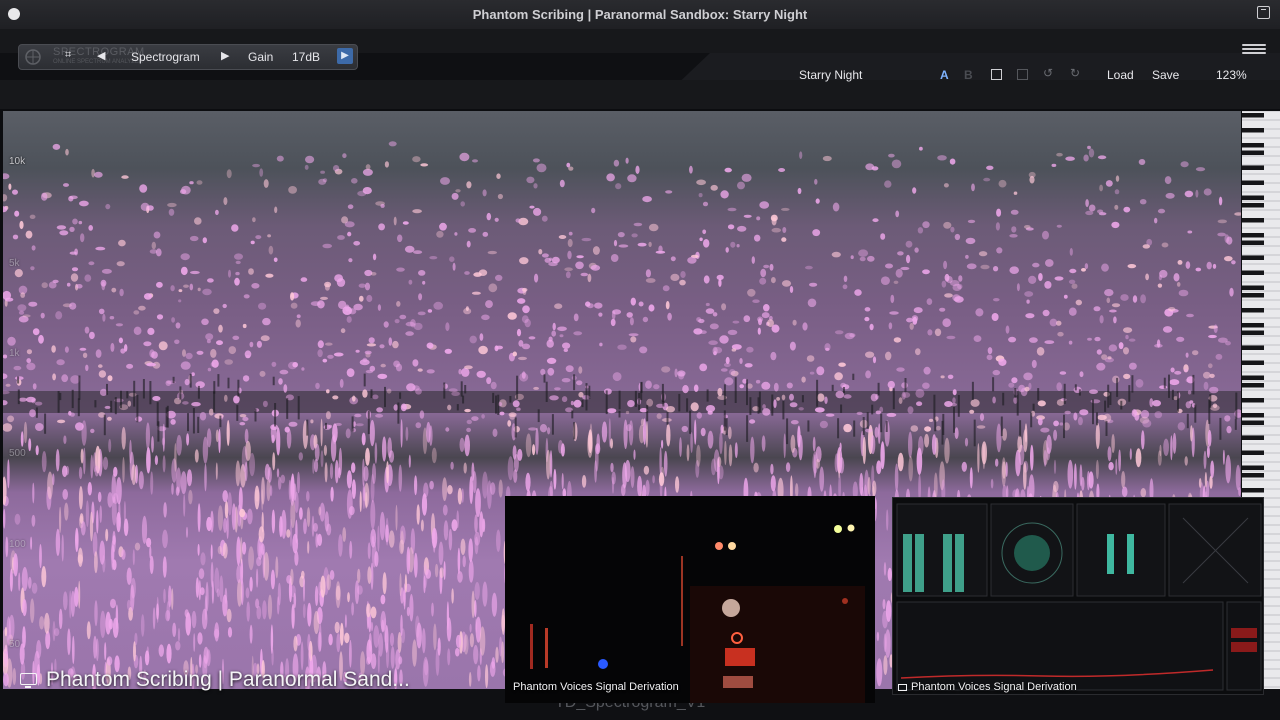 The height and width of the screenshot is (720, 1280). Describe the element at coordinates (902, 687) in the screenshot. I see `screen-share-icon-small` at that location.